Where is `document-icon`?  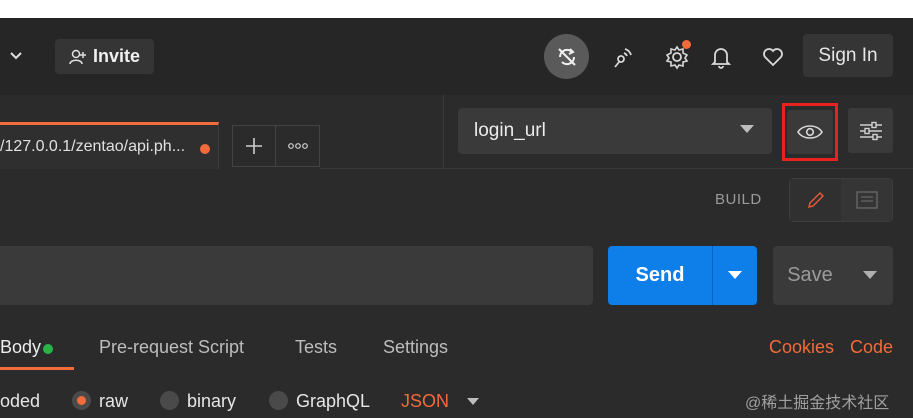
document-icon is located at coordinates (866, 200).